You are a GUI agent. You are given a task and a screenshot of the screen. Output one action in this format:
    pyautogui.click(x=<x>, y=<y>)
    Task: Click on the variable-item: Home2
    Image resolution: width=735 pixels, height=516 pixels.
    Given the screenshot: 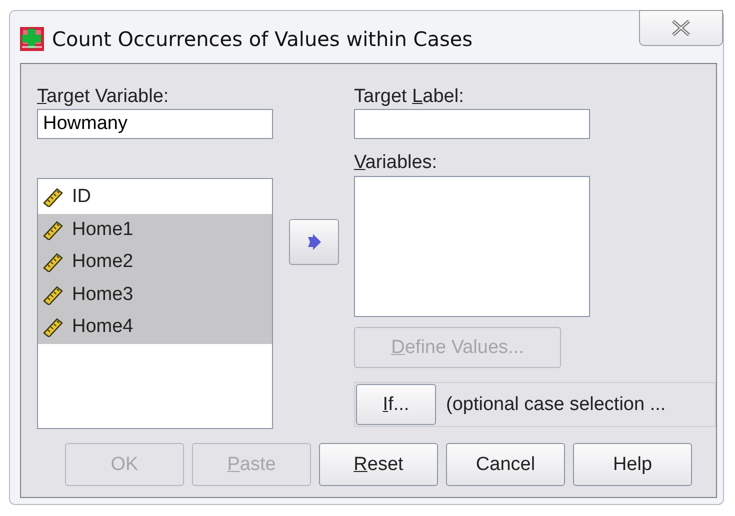 What is the action you would take?
    pyautogui.click(x=155, y=262)
    